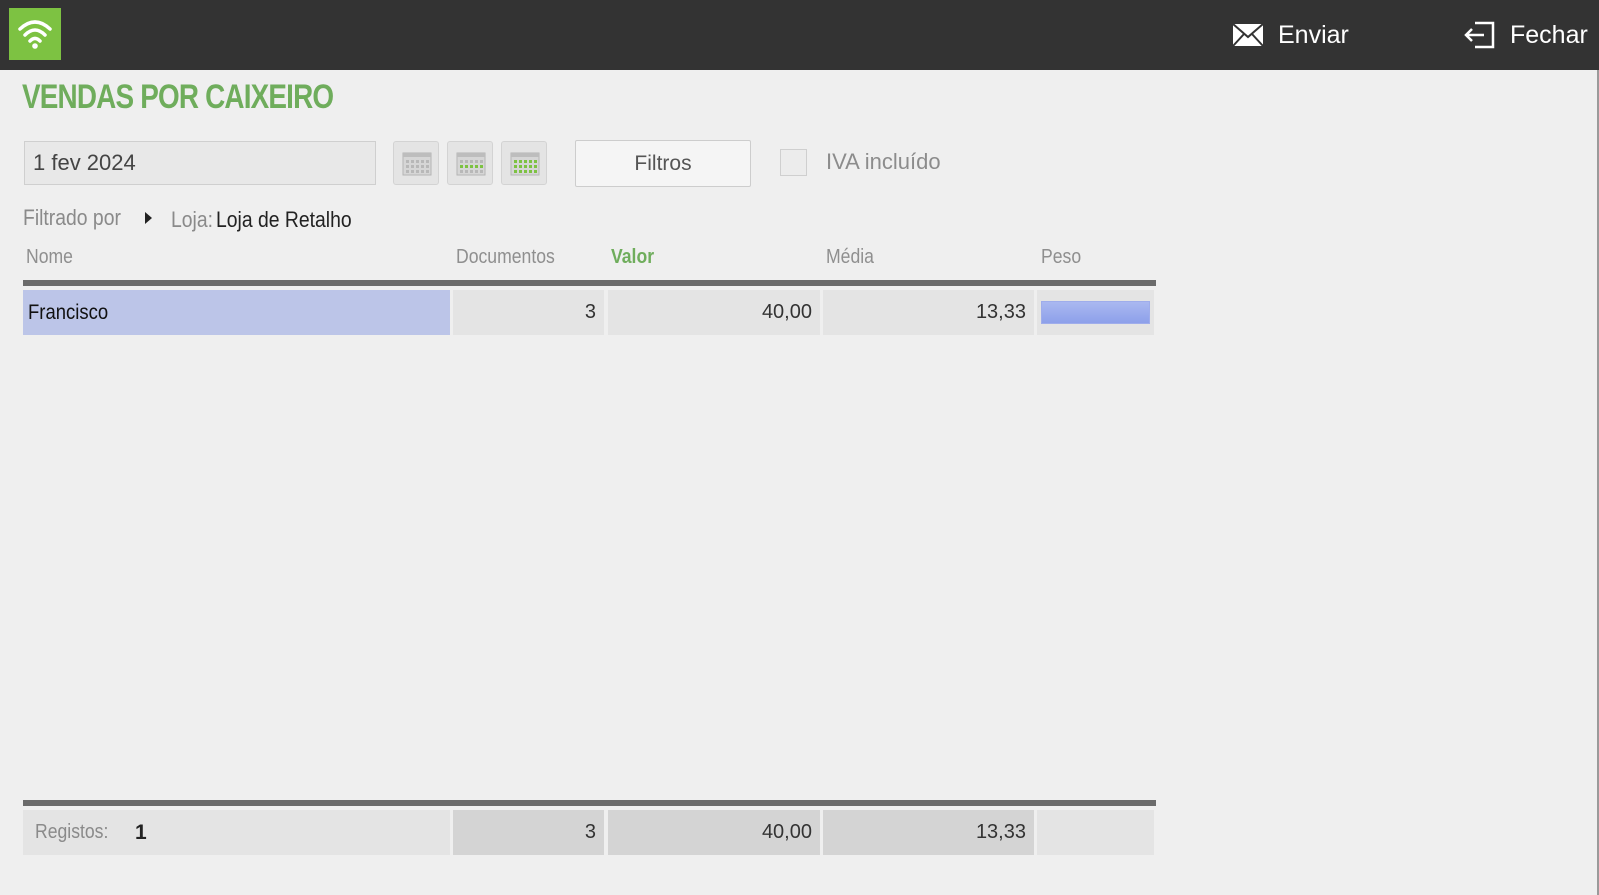 The image size is (1599, 895). I want to click on column-header-value-label: Valor, so click(633, 257).